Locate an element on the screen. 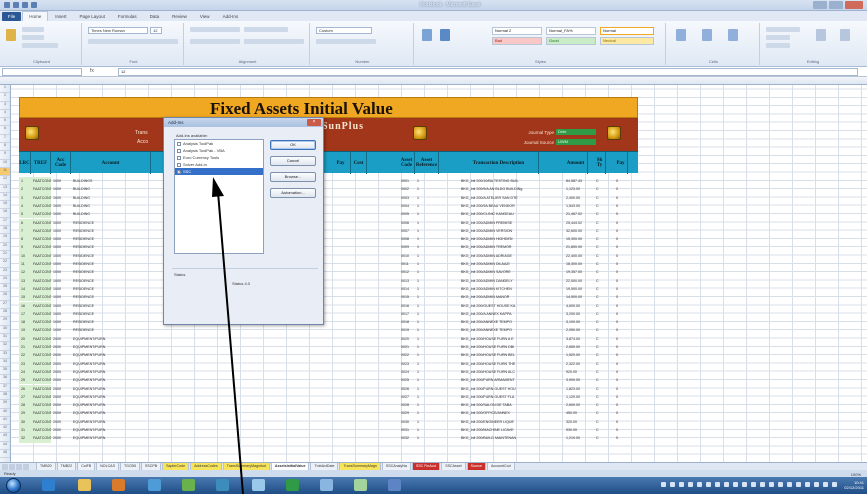 This screenshot has height=494, width=867. table-cell: 2,600.00 is located at coordinates (576, 405).